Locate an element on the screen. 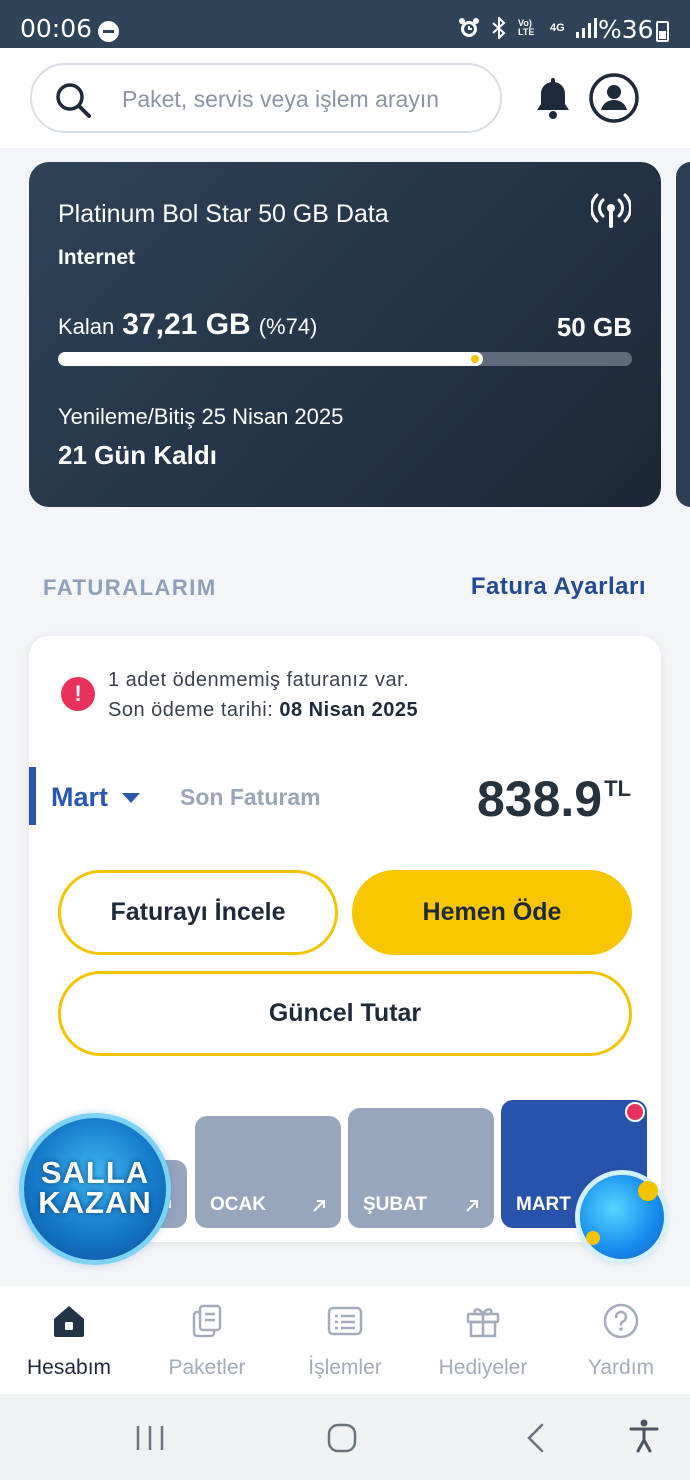 This screenshot has height=1480, width=690. review-bill-button: Faturayı İncele is located at coordinates (198, 912).